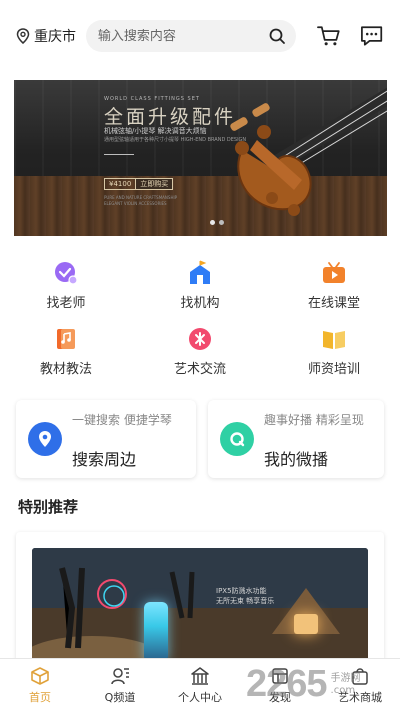 The image size is (400, 711). Describe the element at coordinates (328, 36) in the screenshot. I see `cart-icon` at that location.